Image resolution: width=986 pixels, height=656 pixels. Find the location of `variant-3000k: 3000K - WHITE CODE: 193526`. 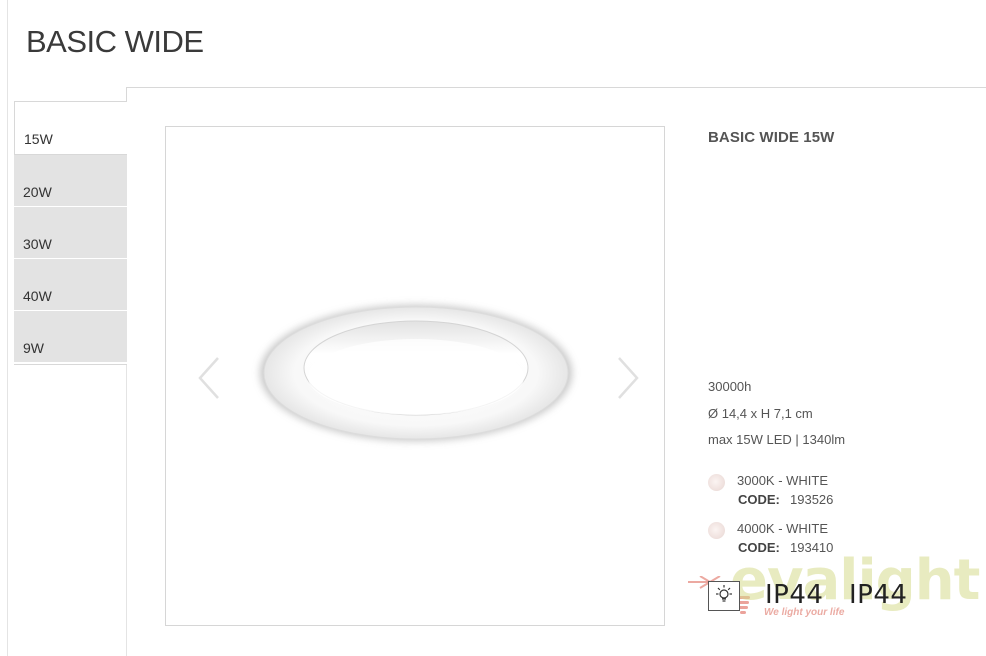

variant-3000k: 3000K - WHITE CODE: 193526 is located at coordinates (808, 493).